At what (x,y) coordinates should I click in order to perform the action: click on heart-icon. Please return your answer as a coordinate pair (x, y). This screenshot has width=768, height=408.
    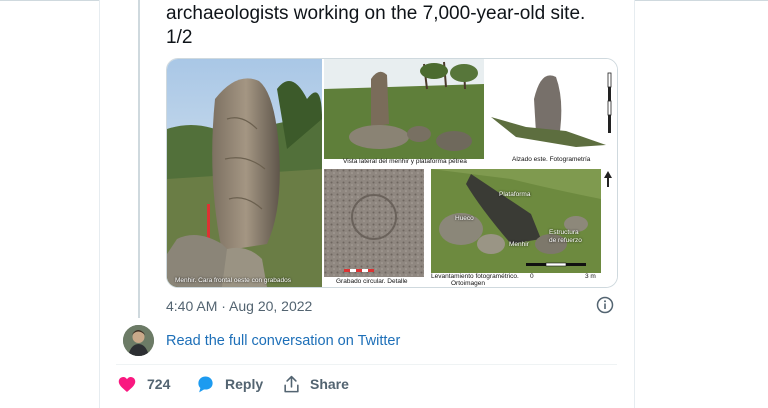
    Looking at the image, I should click on (127, 384).